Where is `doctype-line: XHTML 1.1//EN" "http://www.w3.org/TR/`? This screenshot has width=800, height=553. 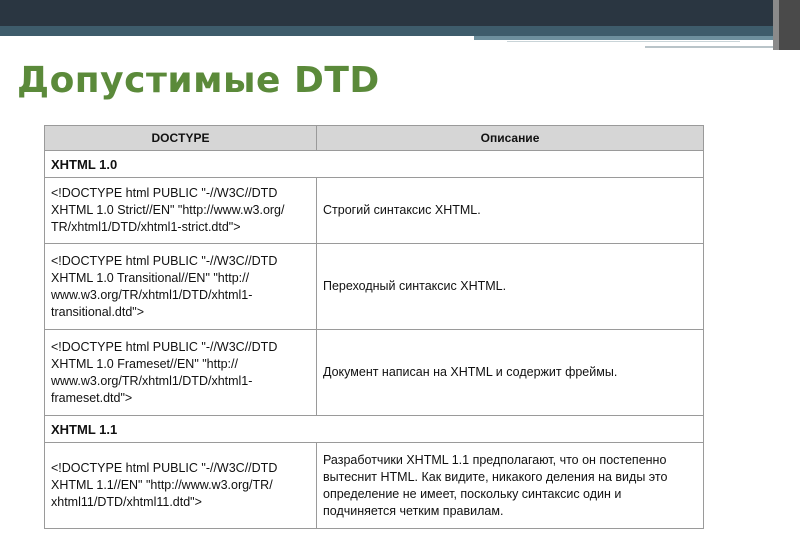
doctype-line: XHTML 1.1//EN" "http://www.w3.org/TR/ is located at coordinates (162, 485).